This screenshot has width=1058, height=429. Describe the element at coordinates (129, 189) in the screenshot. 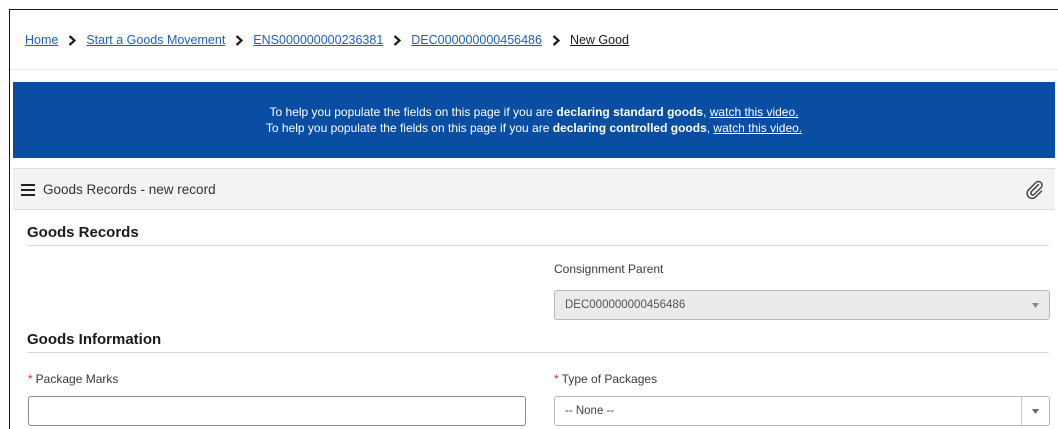

I see `panel-title: Goods Records - new record` at that location.